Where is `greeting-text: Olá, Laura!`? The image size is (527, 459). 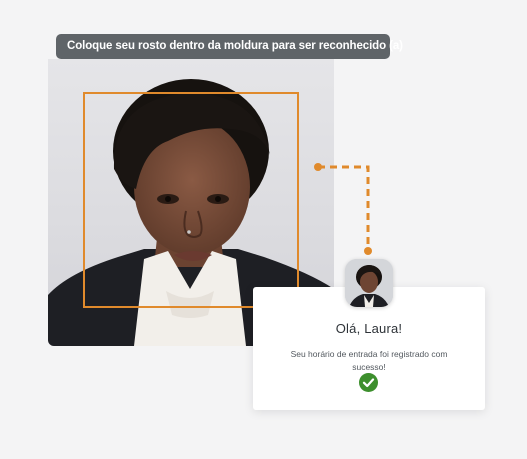
greeting-text: Olá, Laura! is located at coordinates (369, 328).